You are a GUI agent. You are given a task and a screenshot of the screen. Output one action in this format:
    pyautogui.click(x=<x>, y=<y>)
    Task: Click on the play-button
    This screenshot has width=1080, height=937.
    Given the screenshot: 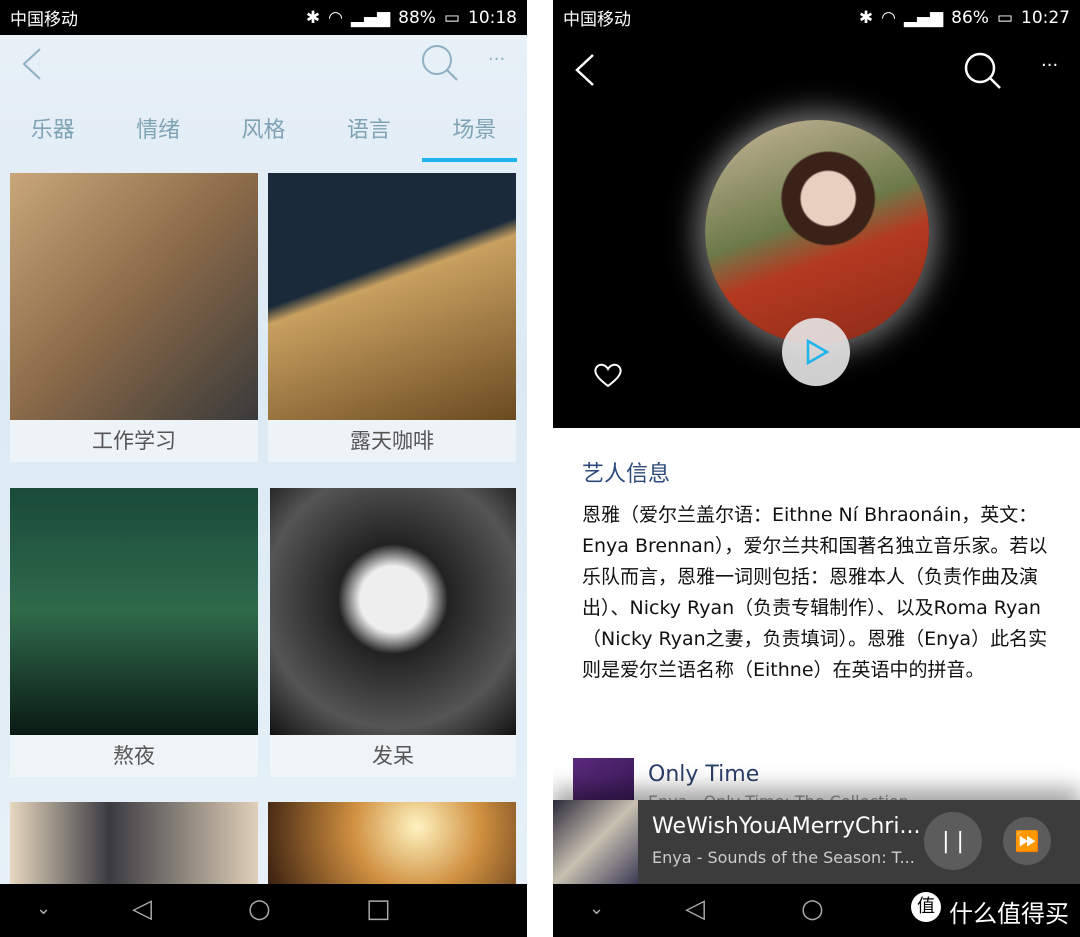 What is the action you would take?
    pyautogui.click(x=816, y=352)
    